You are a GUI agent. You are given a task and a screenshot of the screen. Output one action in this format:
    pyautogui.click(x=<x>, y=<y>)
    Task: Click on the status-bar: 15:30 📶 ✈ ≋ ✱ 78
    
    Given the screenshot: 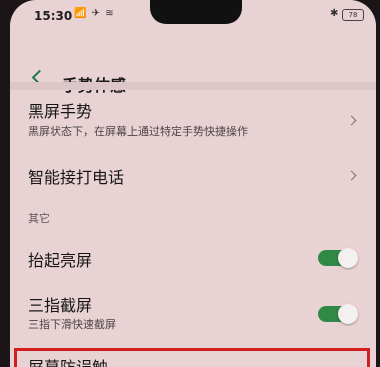 What is the action you would take?
    pyautogui.click(x=193, y=17)
    